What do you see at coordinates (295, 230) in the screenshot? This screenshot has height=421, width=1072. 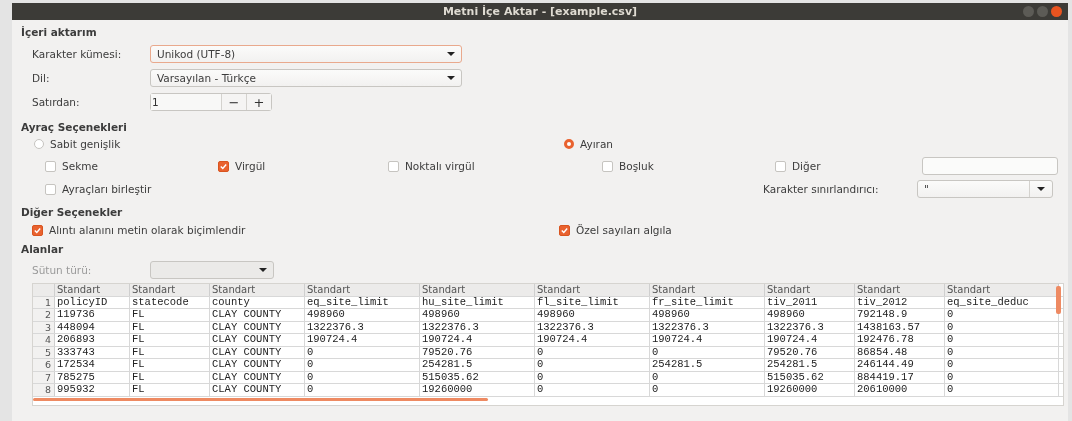 I see `checkbox-option: Alıntı alanını metin olarak biçimlendir` at bounding box center [295, 230].